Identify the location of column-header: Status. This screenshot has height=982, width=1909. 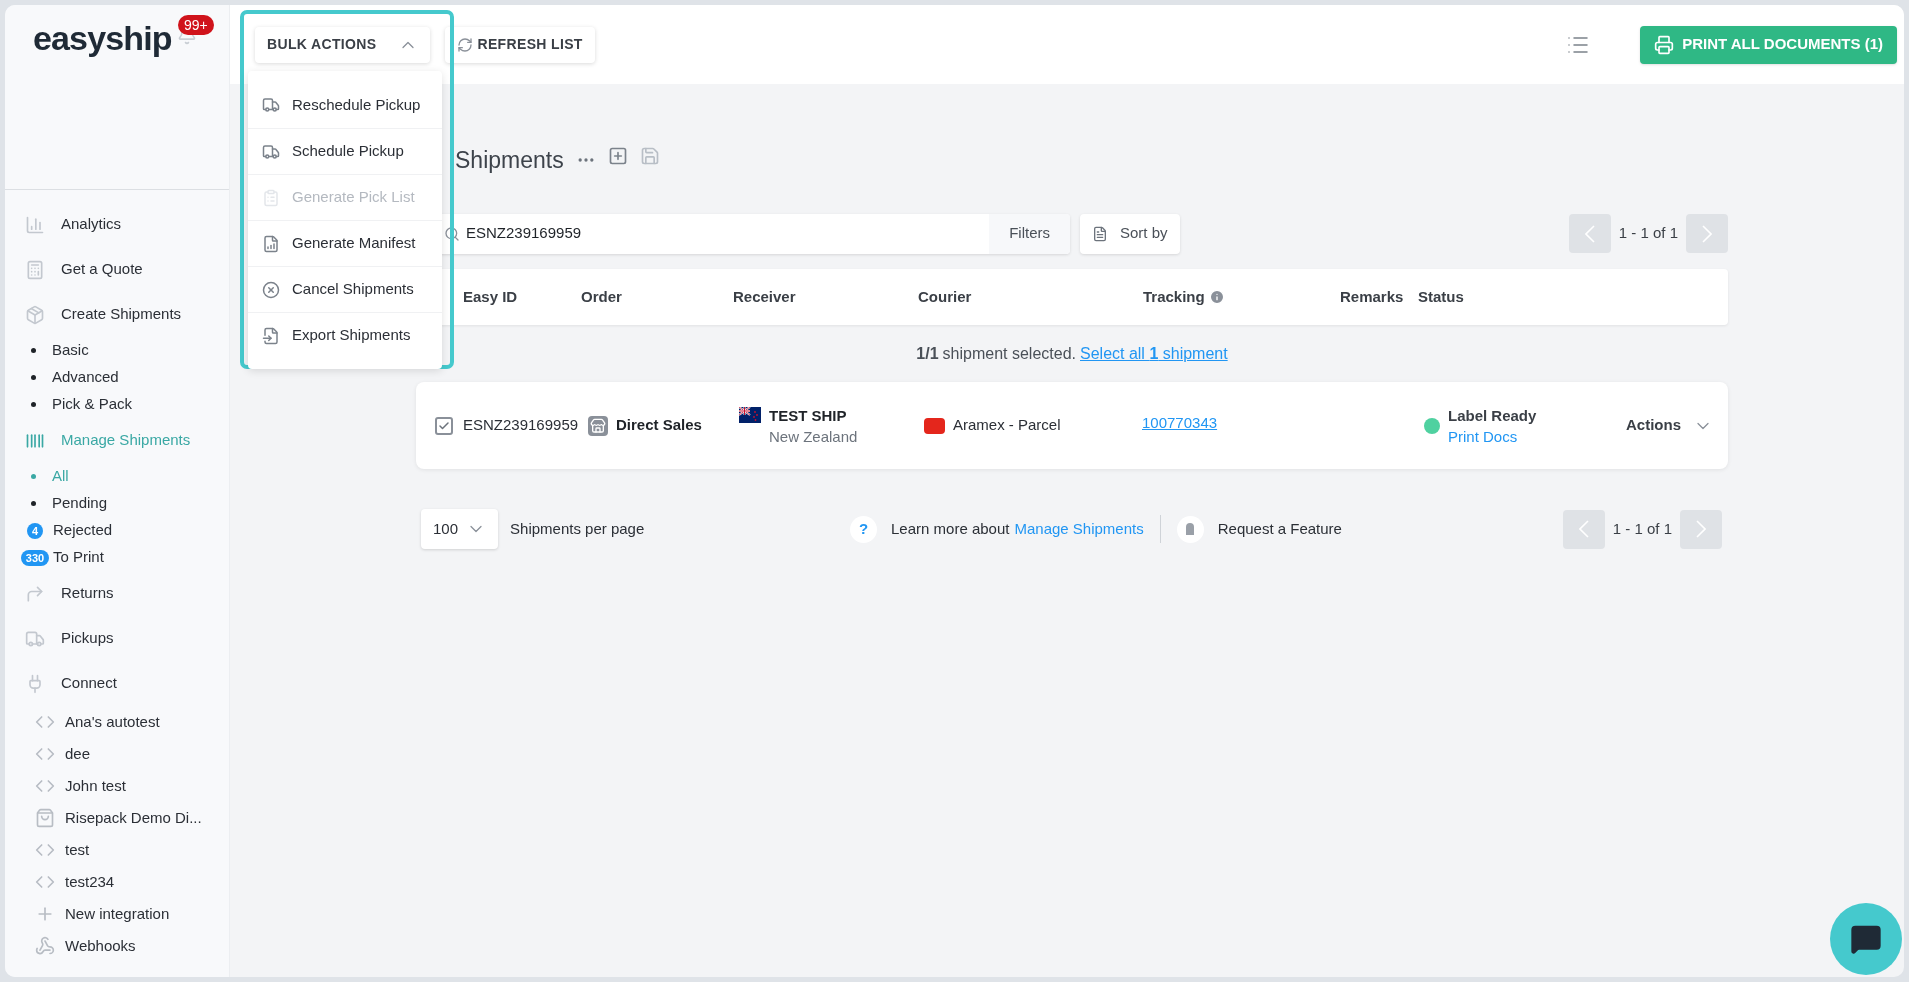
(1441, 296).